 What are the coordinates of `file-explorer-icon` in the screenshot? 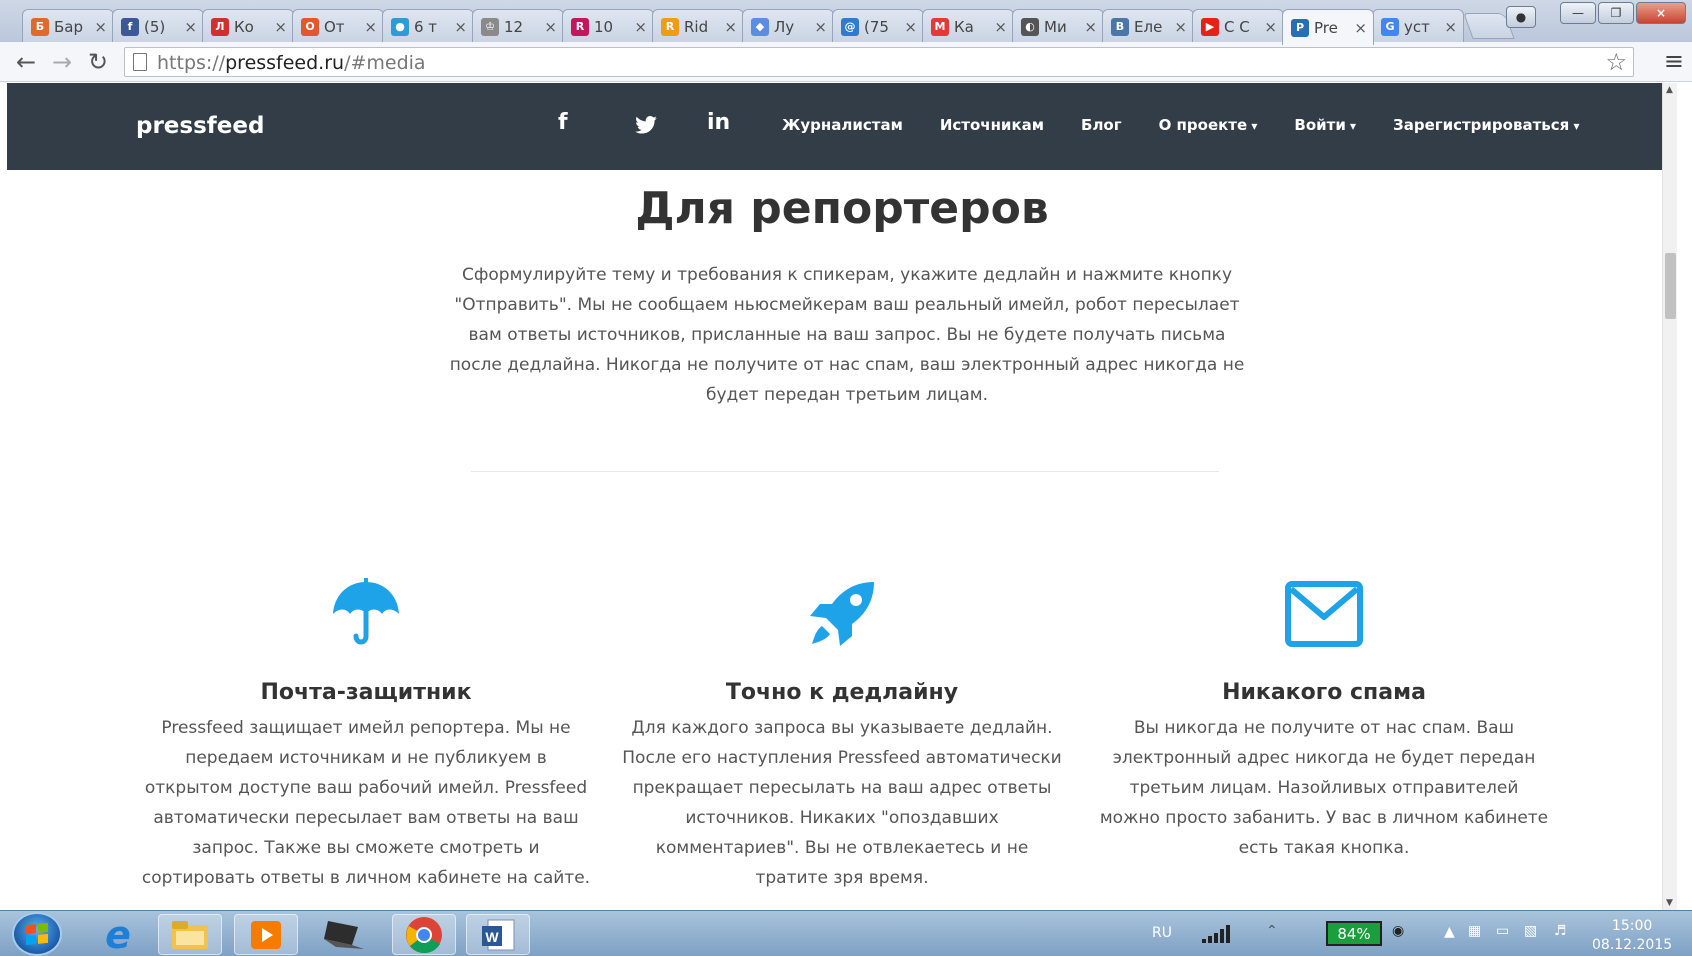 It's located at (190, 934).